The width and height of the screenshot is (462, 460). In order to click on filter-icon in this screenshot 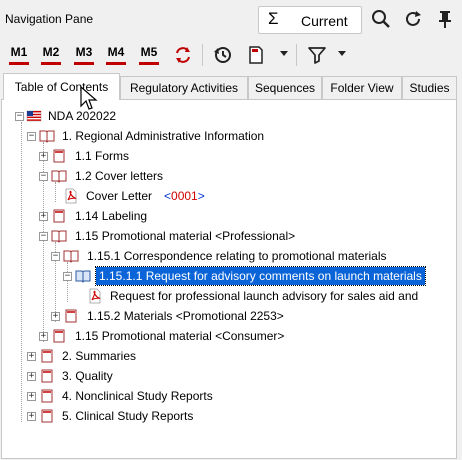, I will do `click(317, 55)`.